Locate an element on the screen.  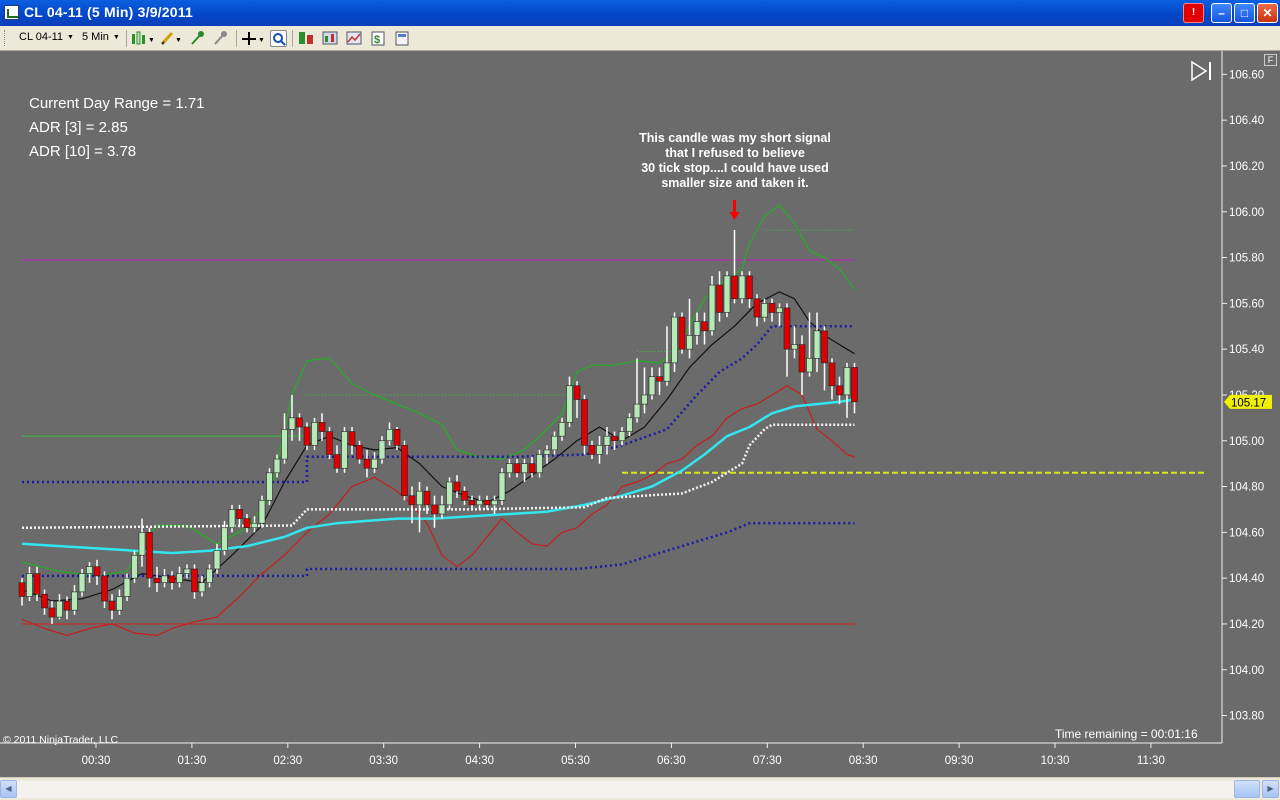
interval-selector: 5 Min ▼ is located at coordinates (101, 37).